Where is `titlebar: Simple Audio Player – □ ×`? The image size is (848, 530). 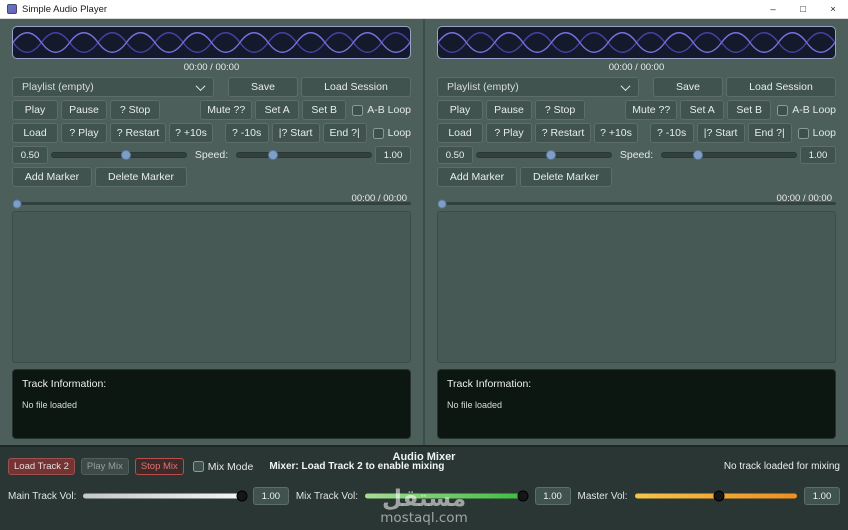
titlebar: Simple Audio Player – □ × is located at coordinates (424, 9).